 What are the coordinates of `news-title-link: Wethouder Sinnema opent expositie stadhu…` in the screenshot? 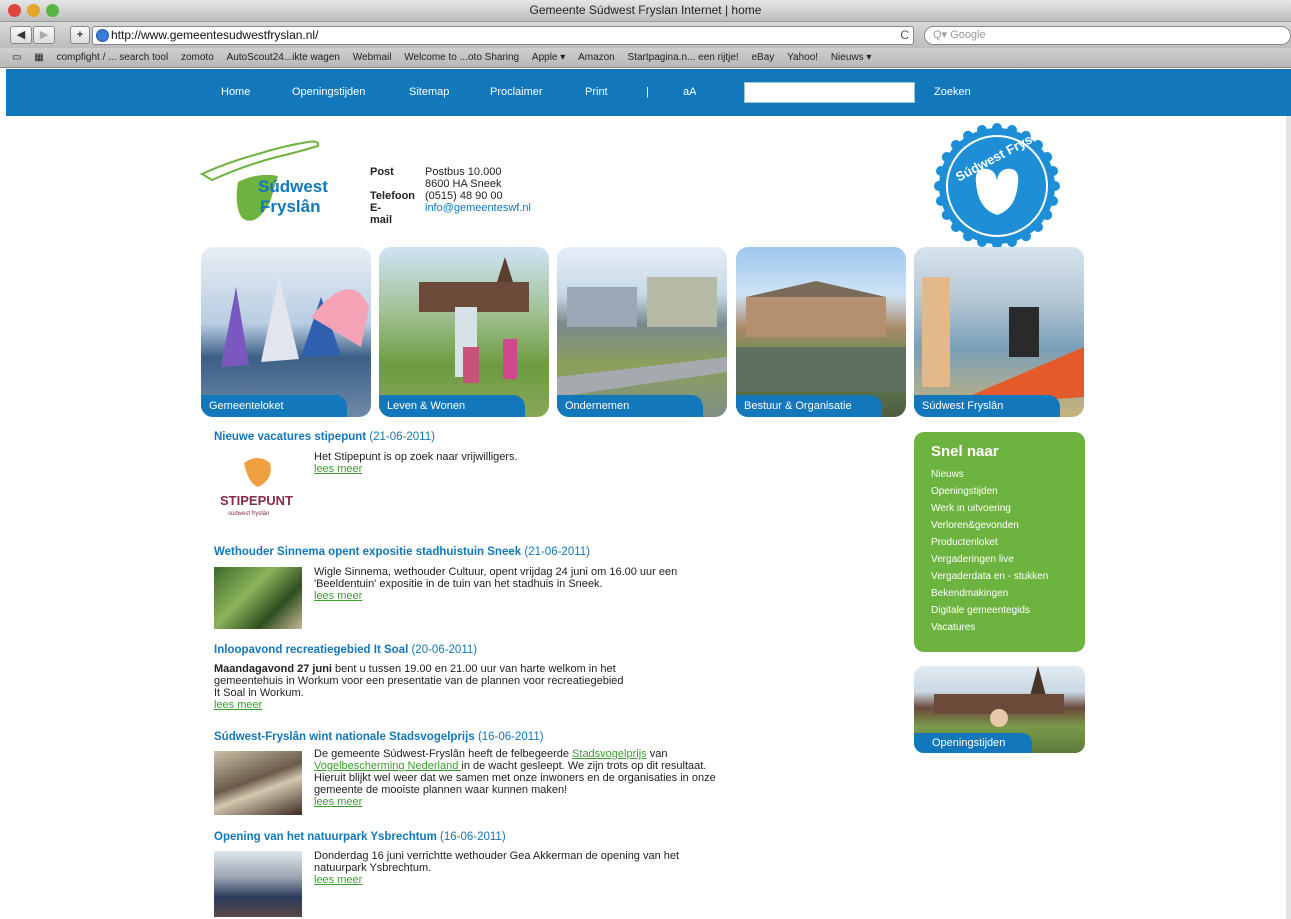 It's located at (474, 552).